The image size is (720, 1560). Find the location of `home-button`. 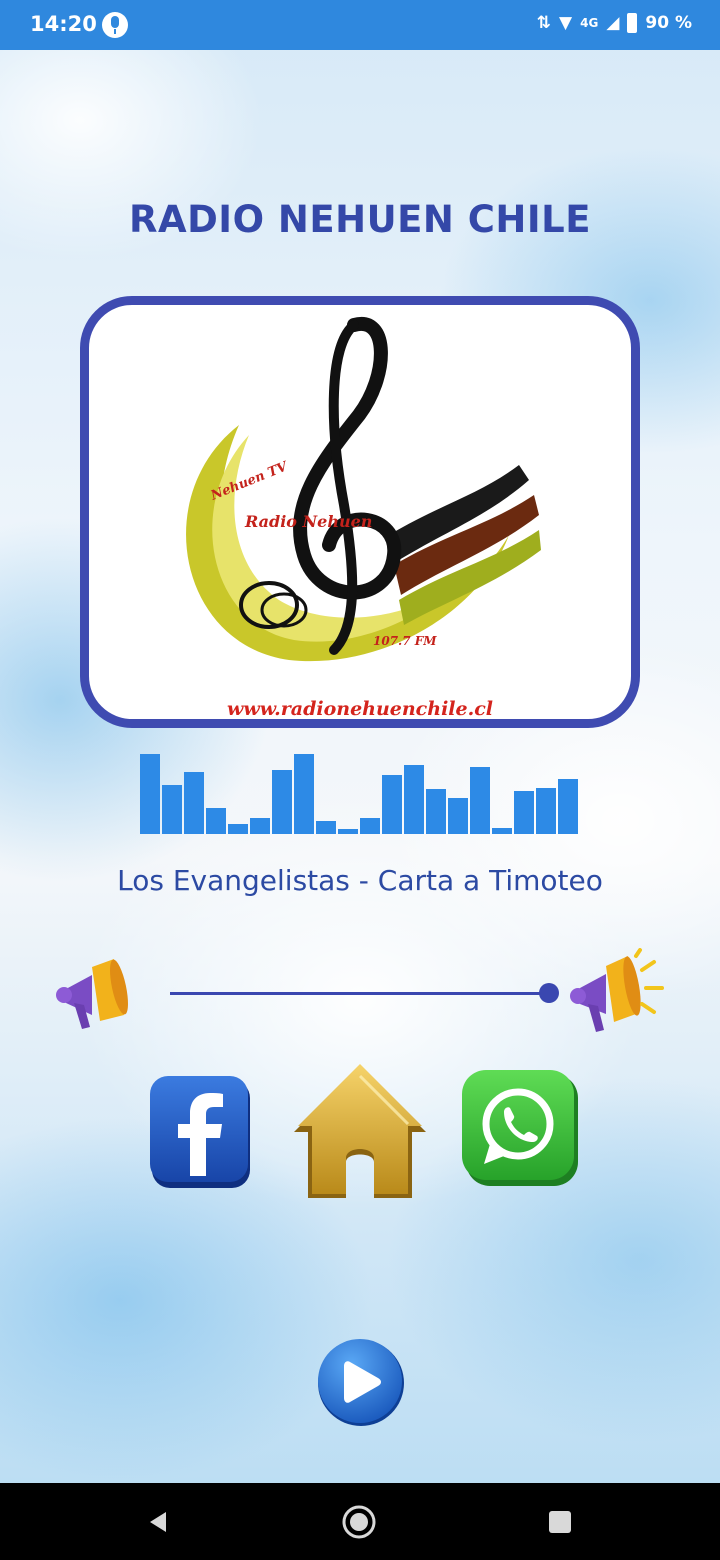

home-button is located at coordinates (360, 1132).